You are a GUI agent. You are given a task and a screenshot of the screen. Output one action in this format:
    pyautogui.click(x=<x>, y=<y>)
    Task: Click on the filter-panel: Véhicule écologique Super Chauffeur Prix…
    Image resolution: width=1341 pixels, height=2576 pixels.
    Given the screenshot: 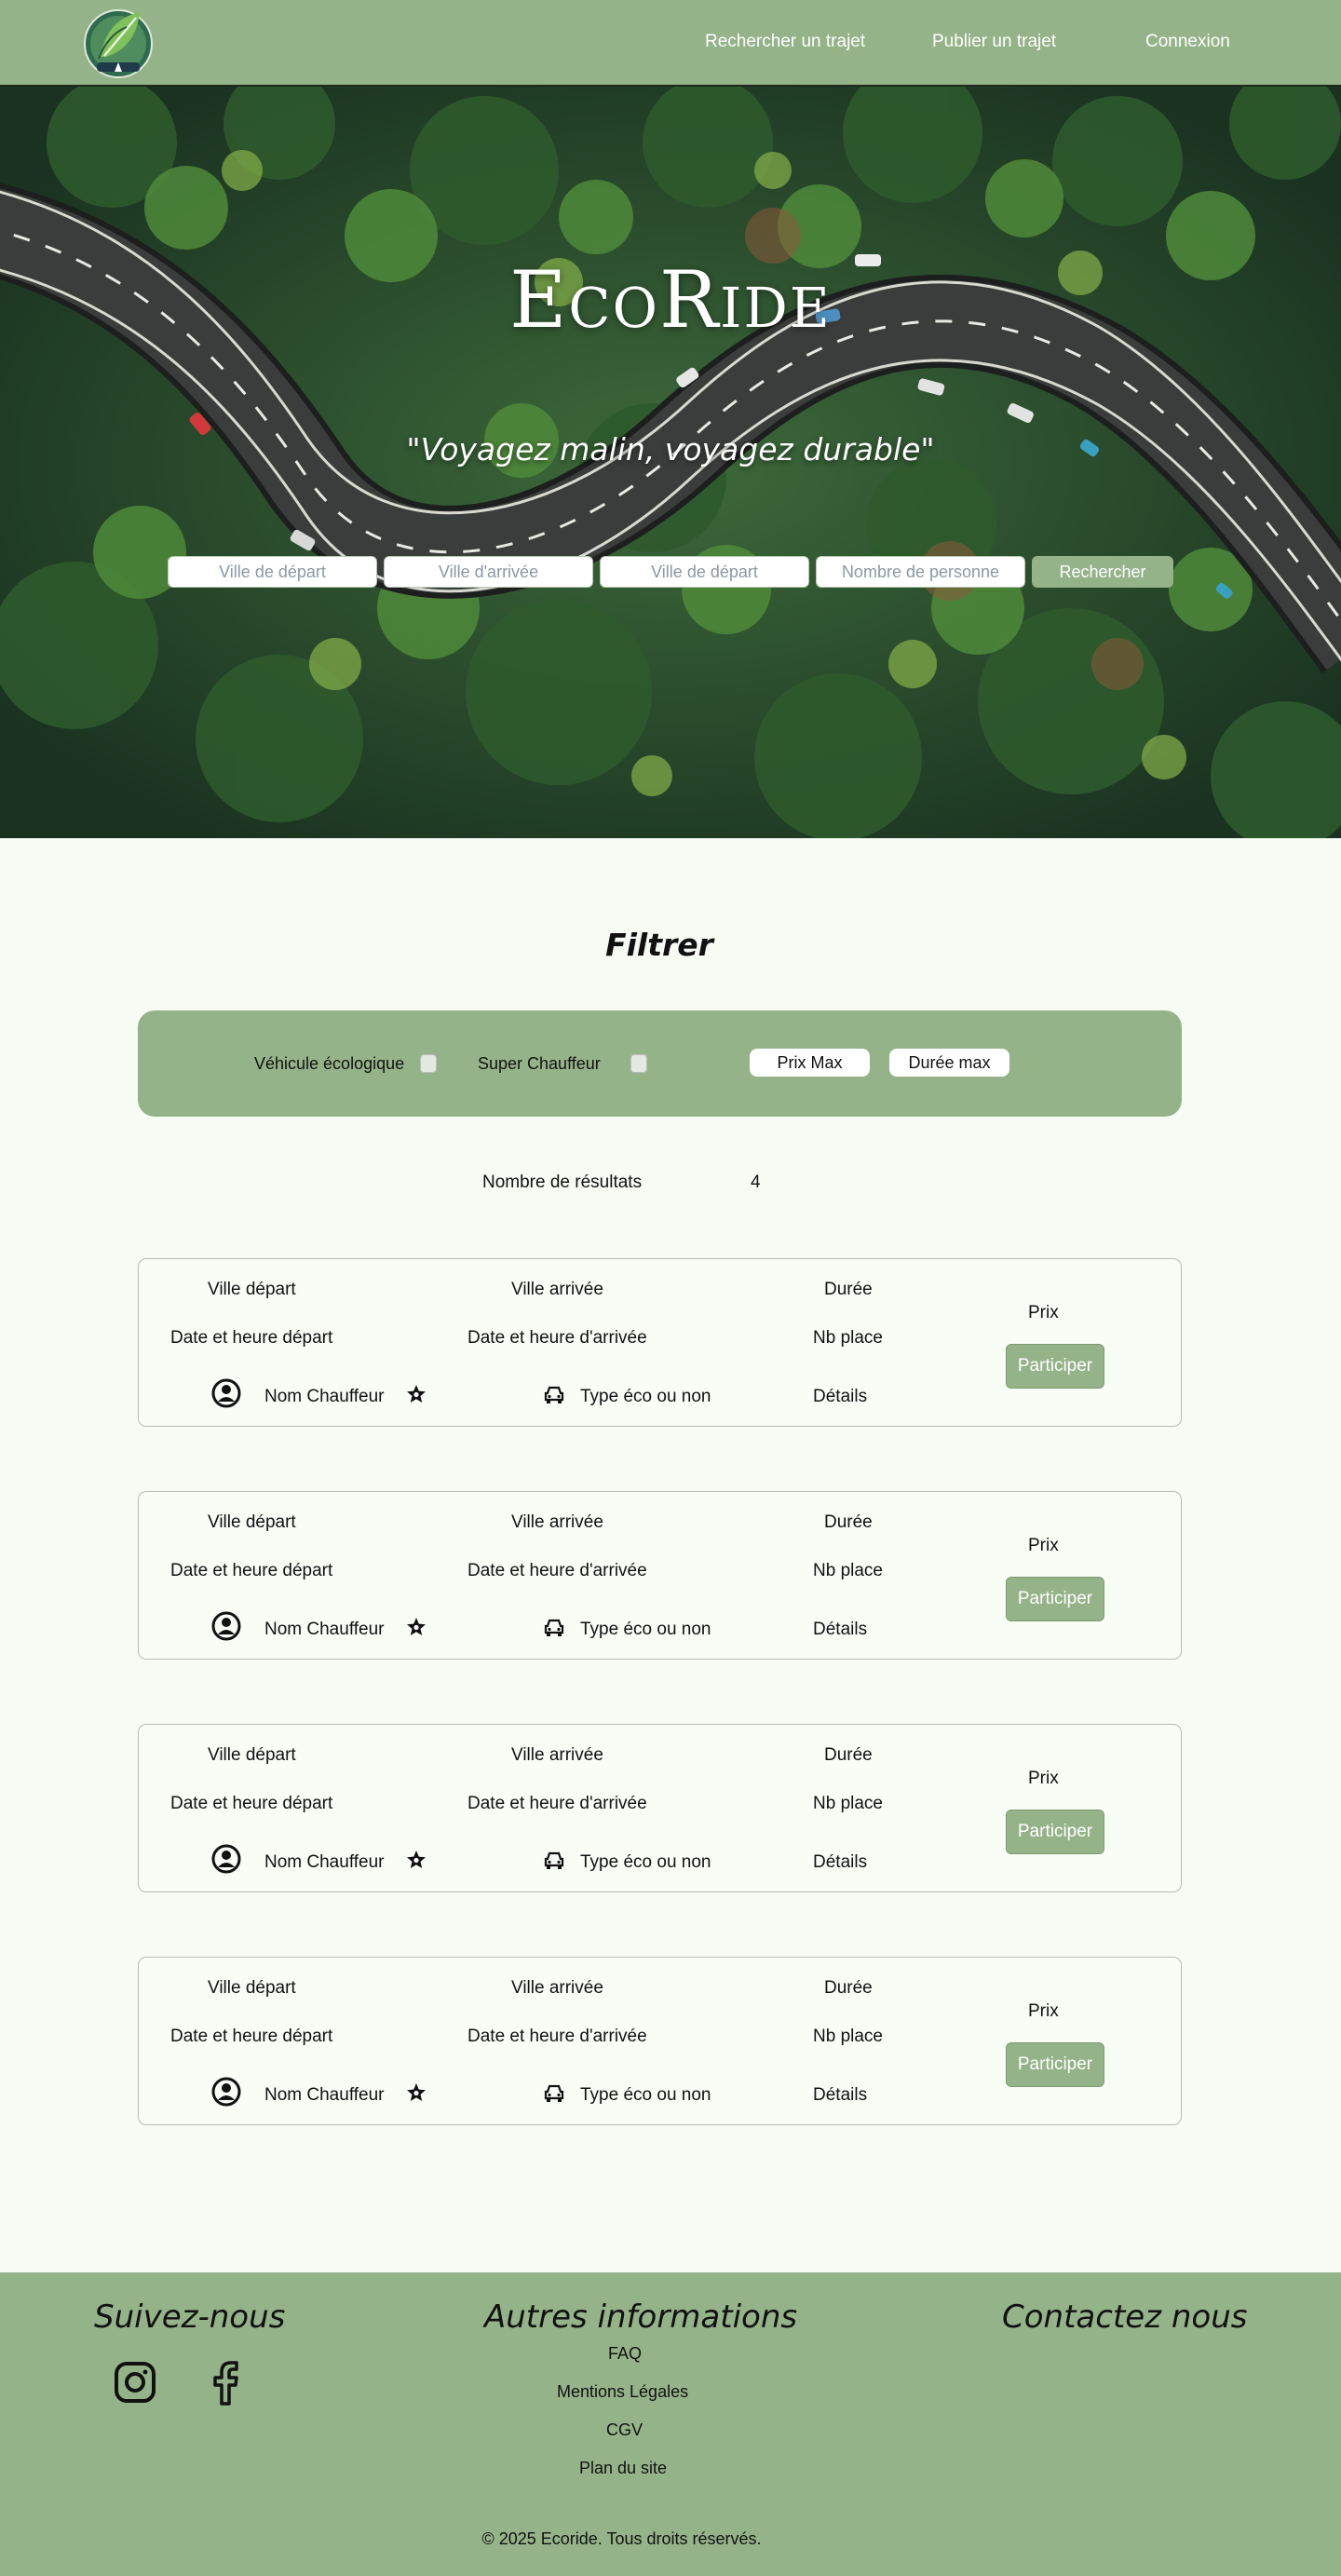 What is the action you would take?
    pyautogui.click(x=660, y=1063)
    